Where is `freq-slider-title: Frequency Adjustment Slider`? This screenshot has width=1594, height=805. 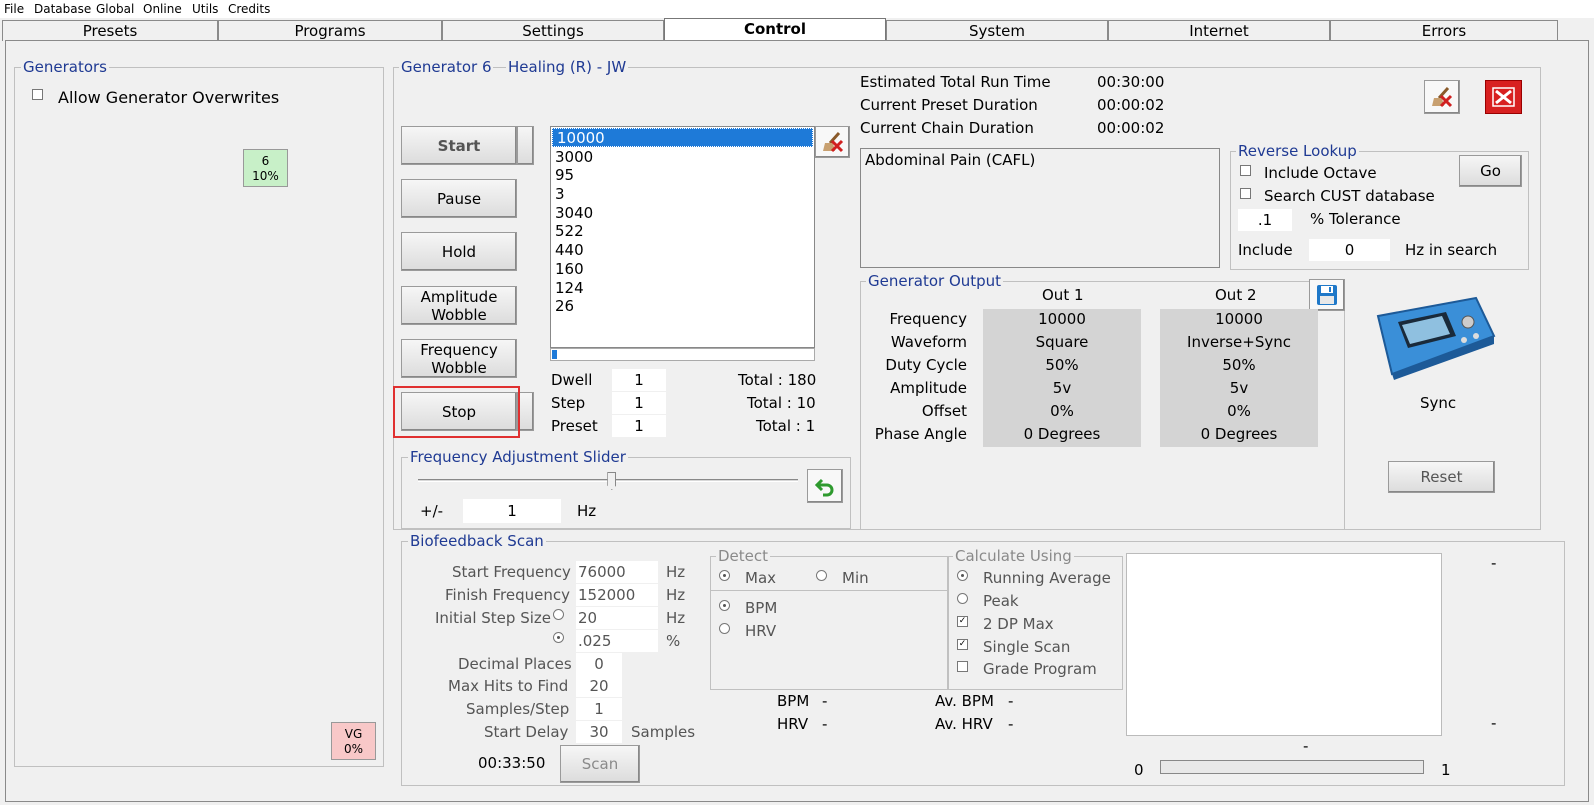
freq-slider-title: Frequency Adjustment Slider is located at coordinates (518, 457).